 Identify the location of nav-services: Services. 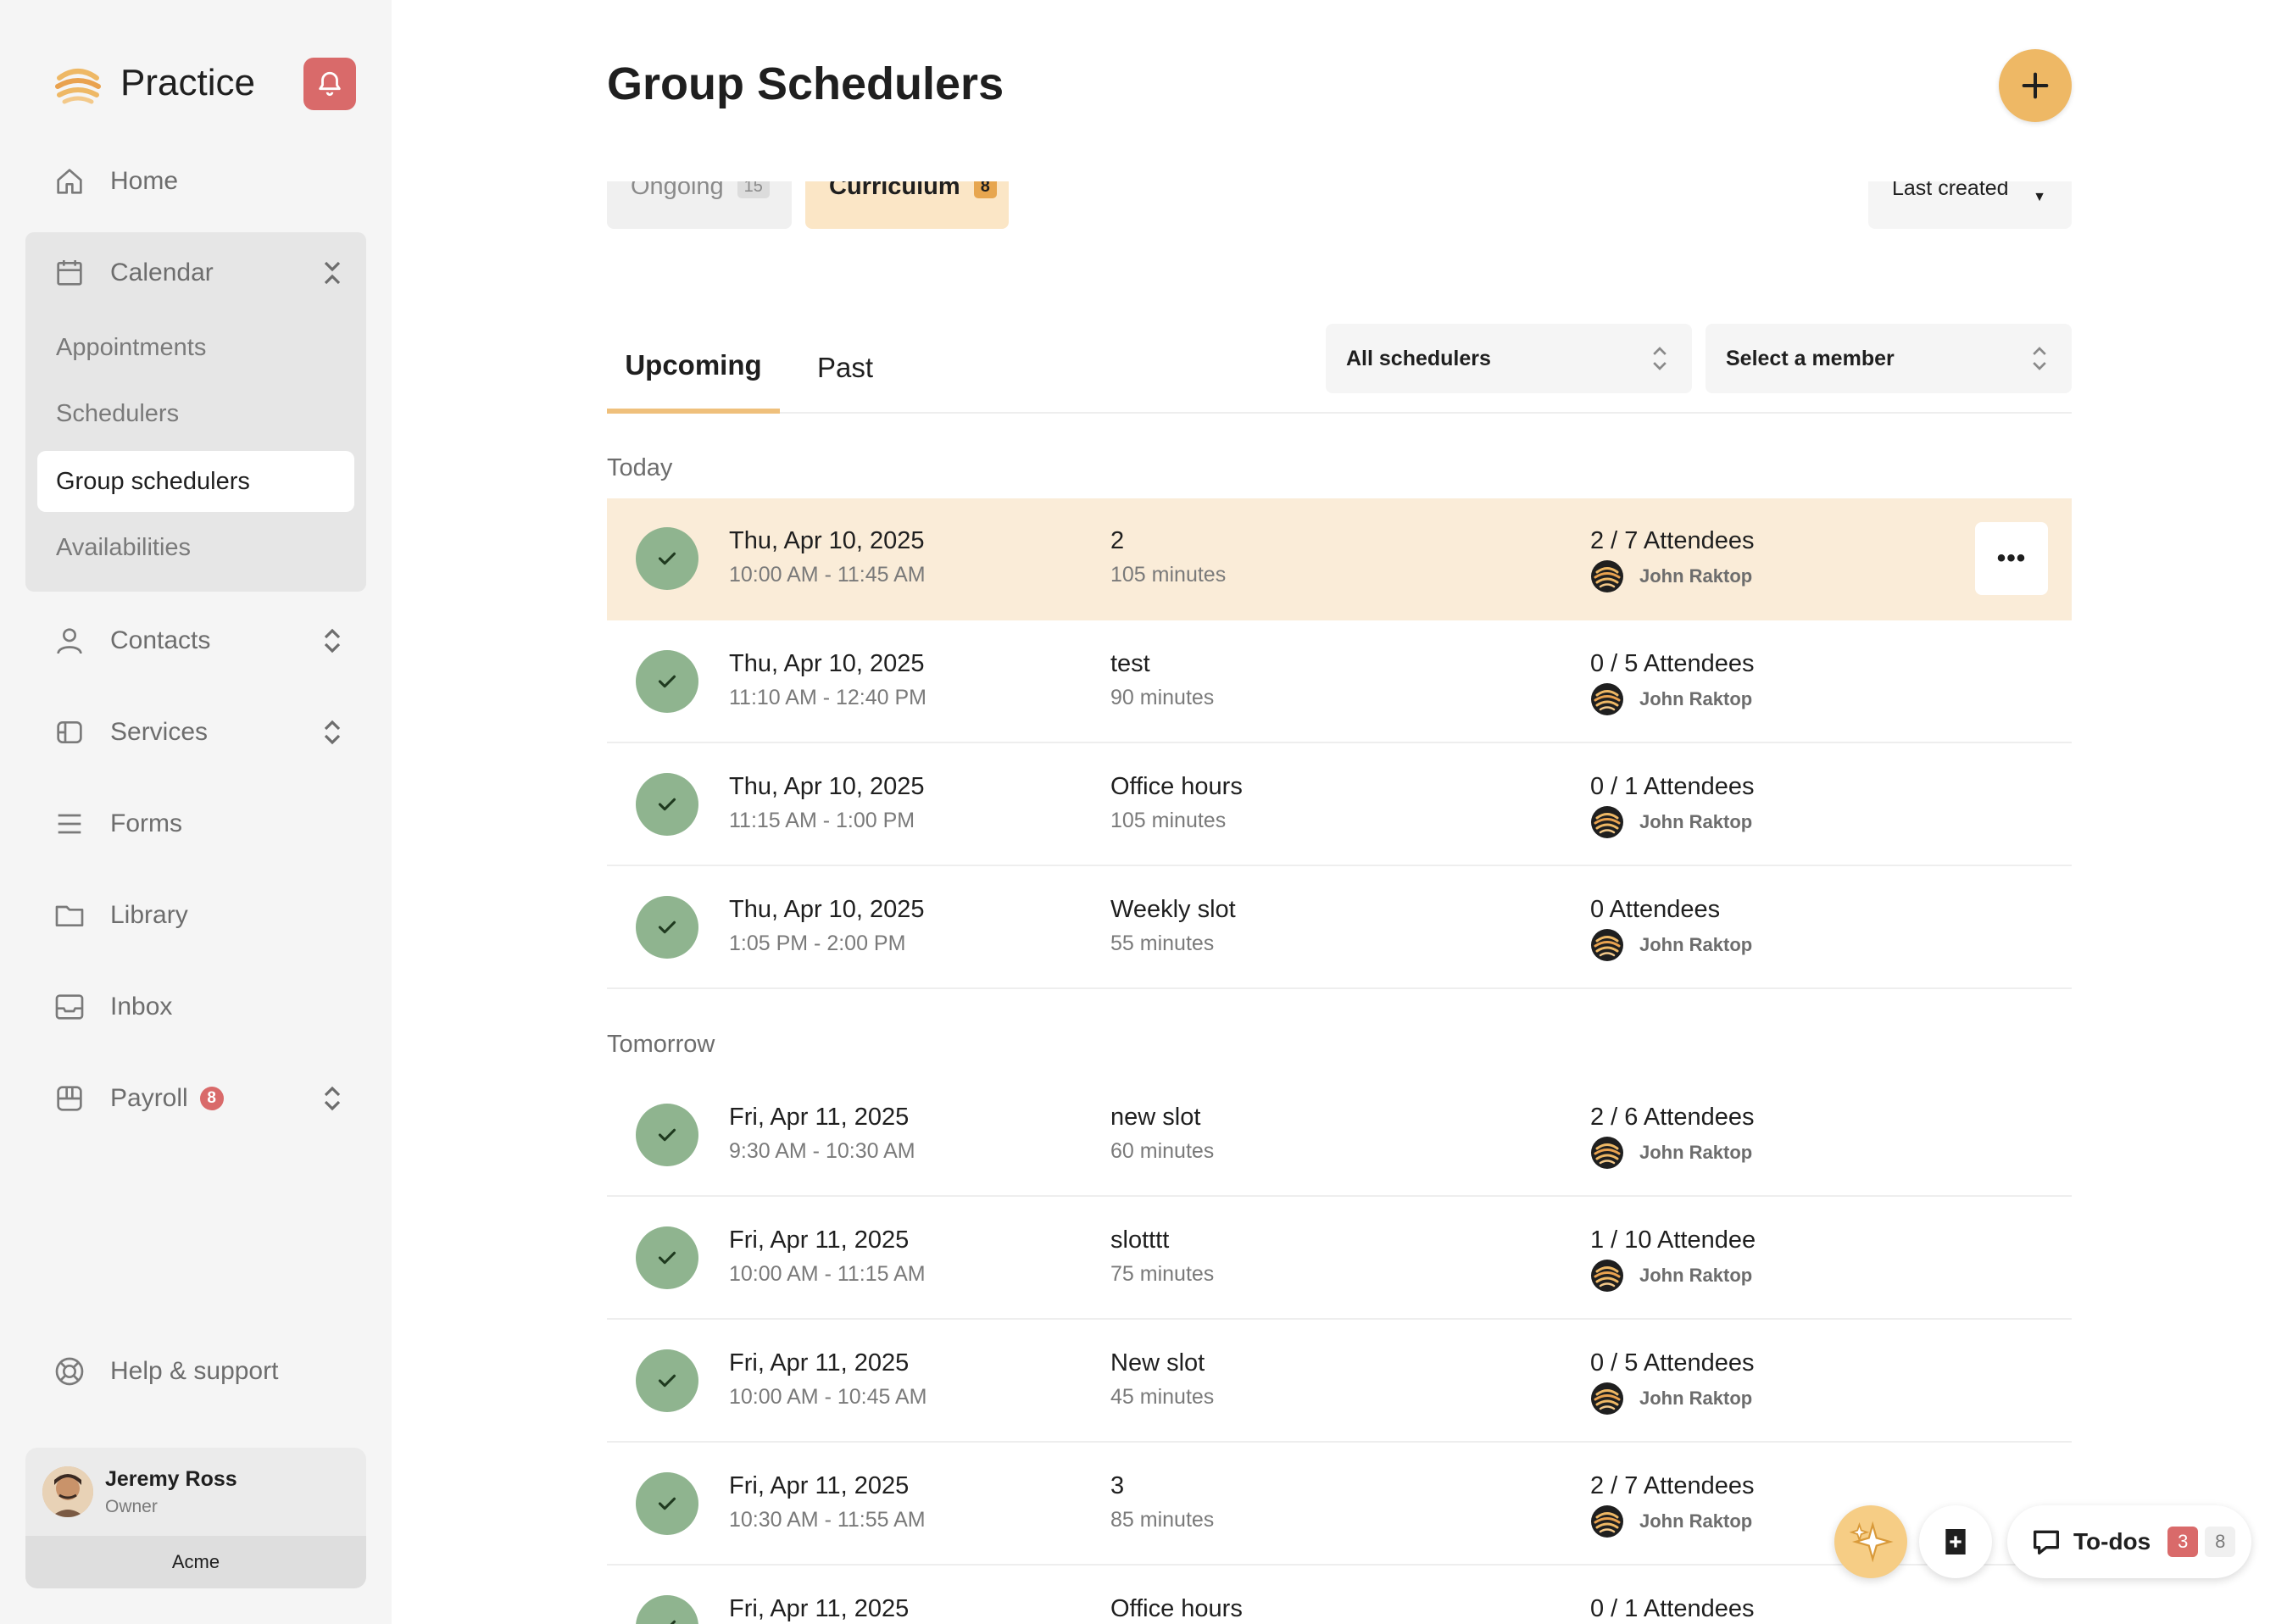
(195, 732).